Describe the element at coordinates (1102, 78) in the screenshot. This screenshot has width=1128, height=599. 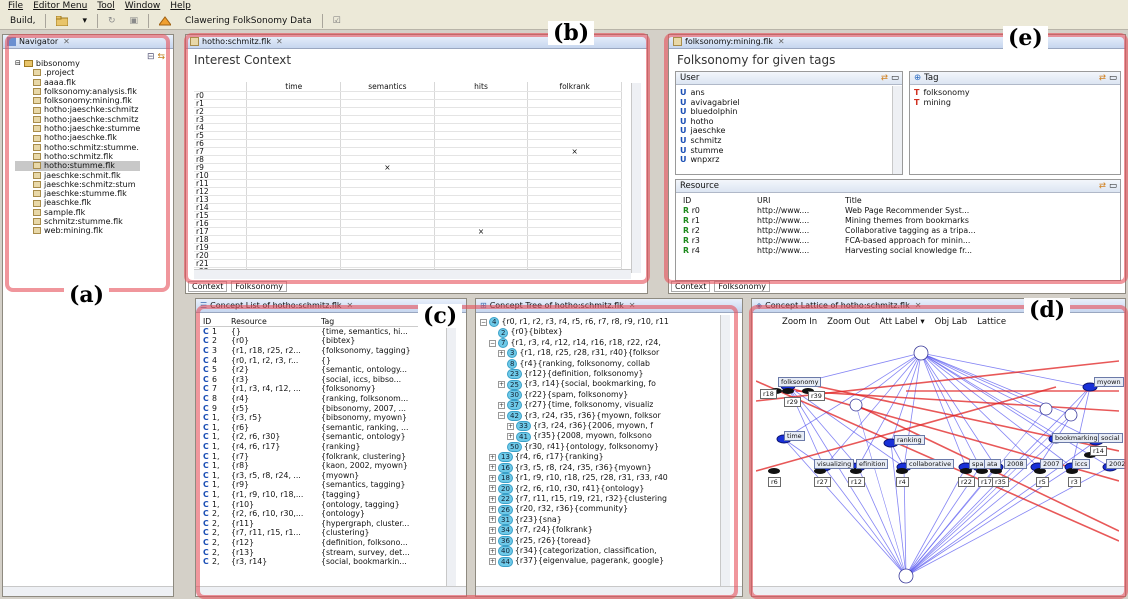
I see `tag-sync-icon: ⇄` at that location.